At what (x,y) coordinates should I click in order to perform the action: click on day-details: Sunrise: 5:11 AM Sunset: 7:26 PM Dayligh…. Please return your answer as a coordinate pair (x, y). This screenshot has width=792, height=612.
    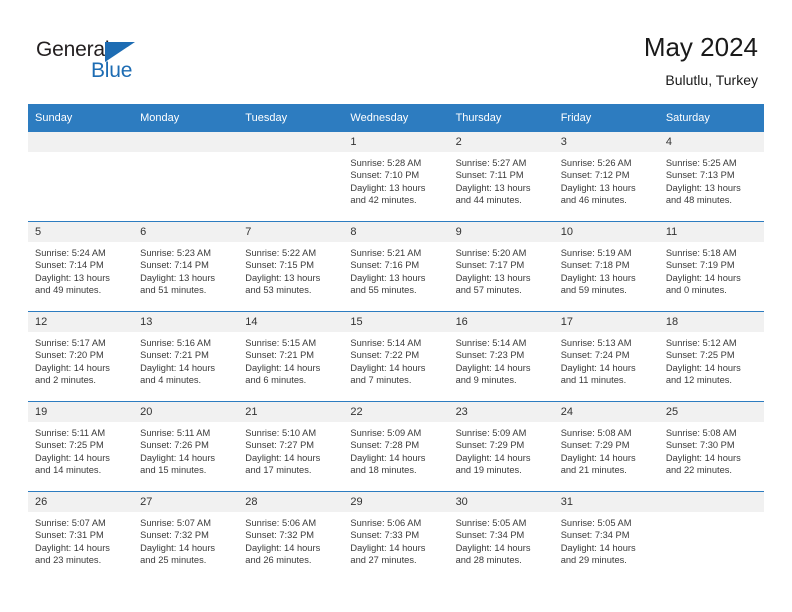
    Looking at the image, I should click on (185, 449).